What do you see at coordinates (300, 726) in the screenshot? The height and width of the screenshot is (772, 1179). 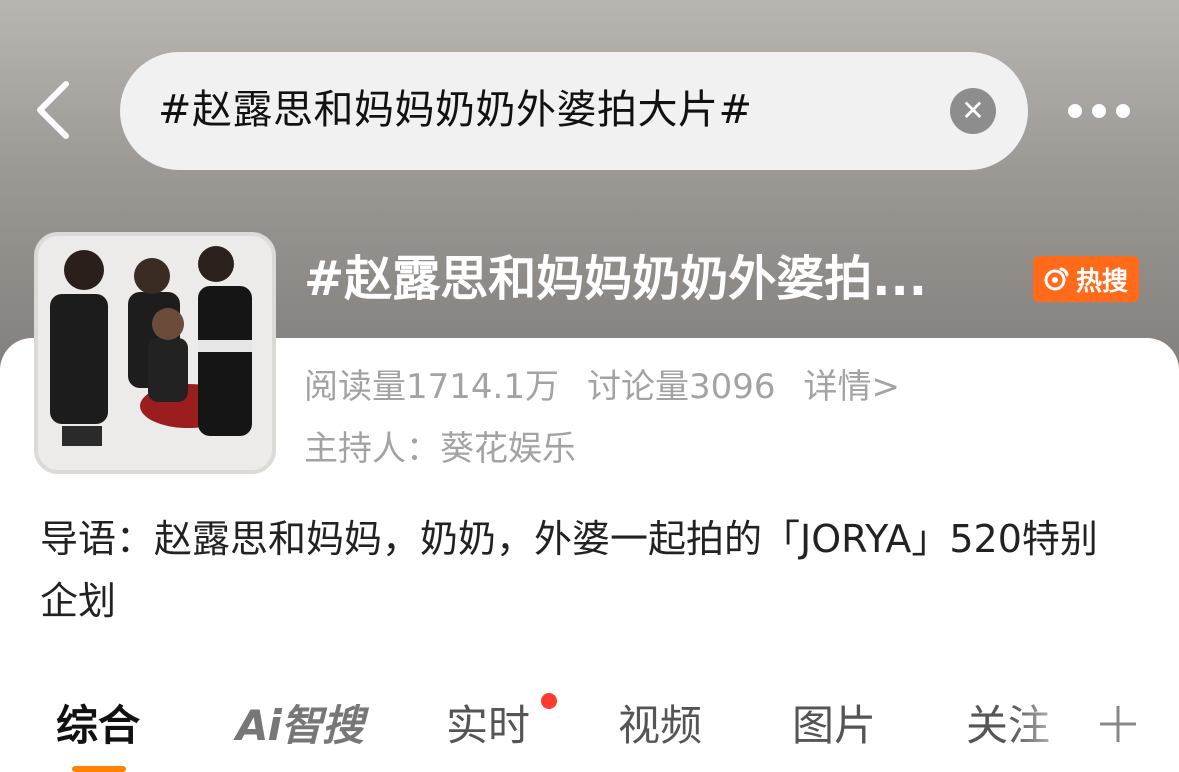 I see `tab-ai-search: Ai智搜` at bounding box center [300, 726].